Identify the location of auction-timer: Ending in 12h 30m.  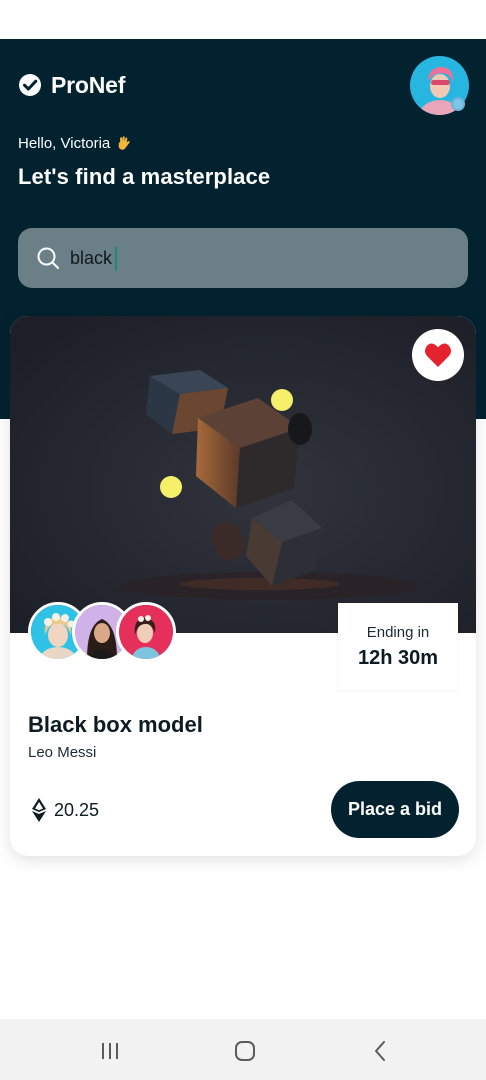
(398, 646).